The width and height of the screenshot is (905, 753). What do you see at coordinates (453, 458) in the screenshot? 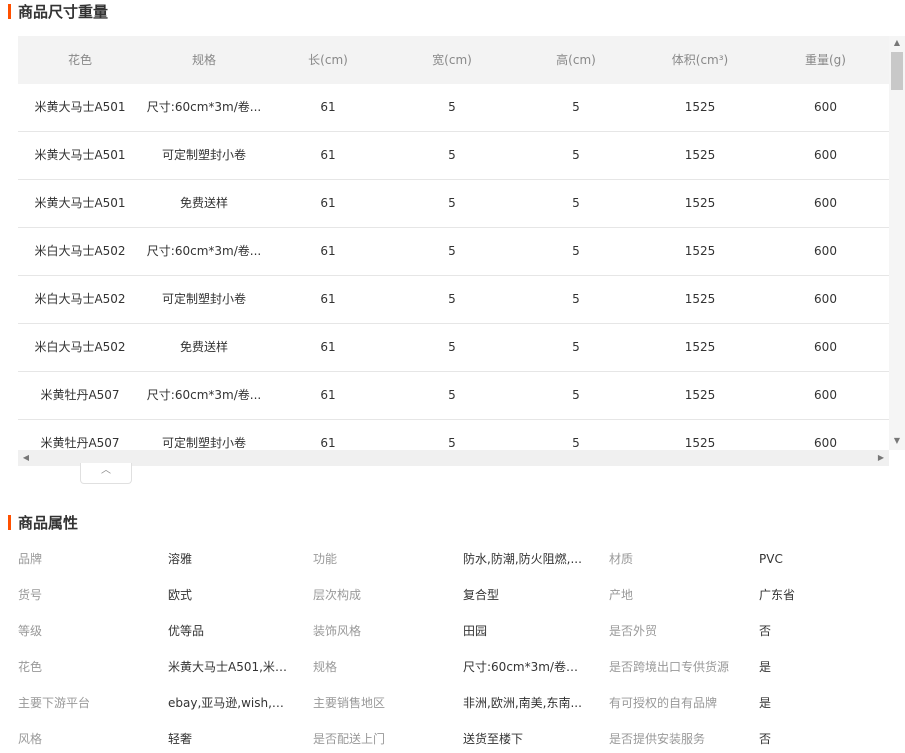
I see `horizontal-scrollbar: ◀ ▶` at bounding box center [453, 458].